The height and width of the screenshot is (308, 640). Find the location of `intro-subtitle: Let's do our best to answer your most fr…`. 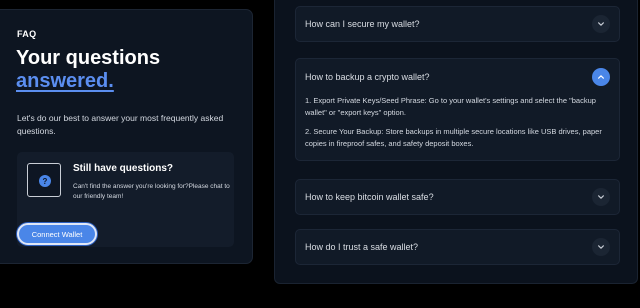

intro-subtitle: Let's do our best to answer your most fr… is located at coordinates (120, 124).